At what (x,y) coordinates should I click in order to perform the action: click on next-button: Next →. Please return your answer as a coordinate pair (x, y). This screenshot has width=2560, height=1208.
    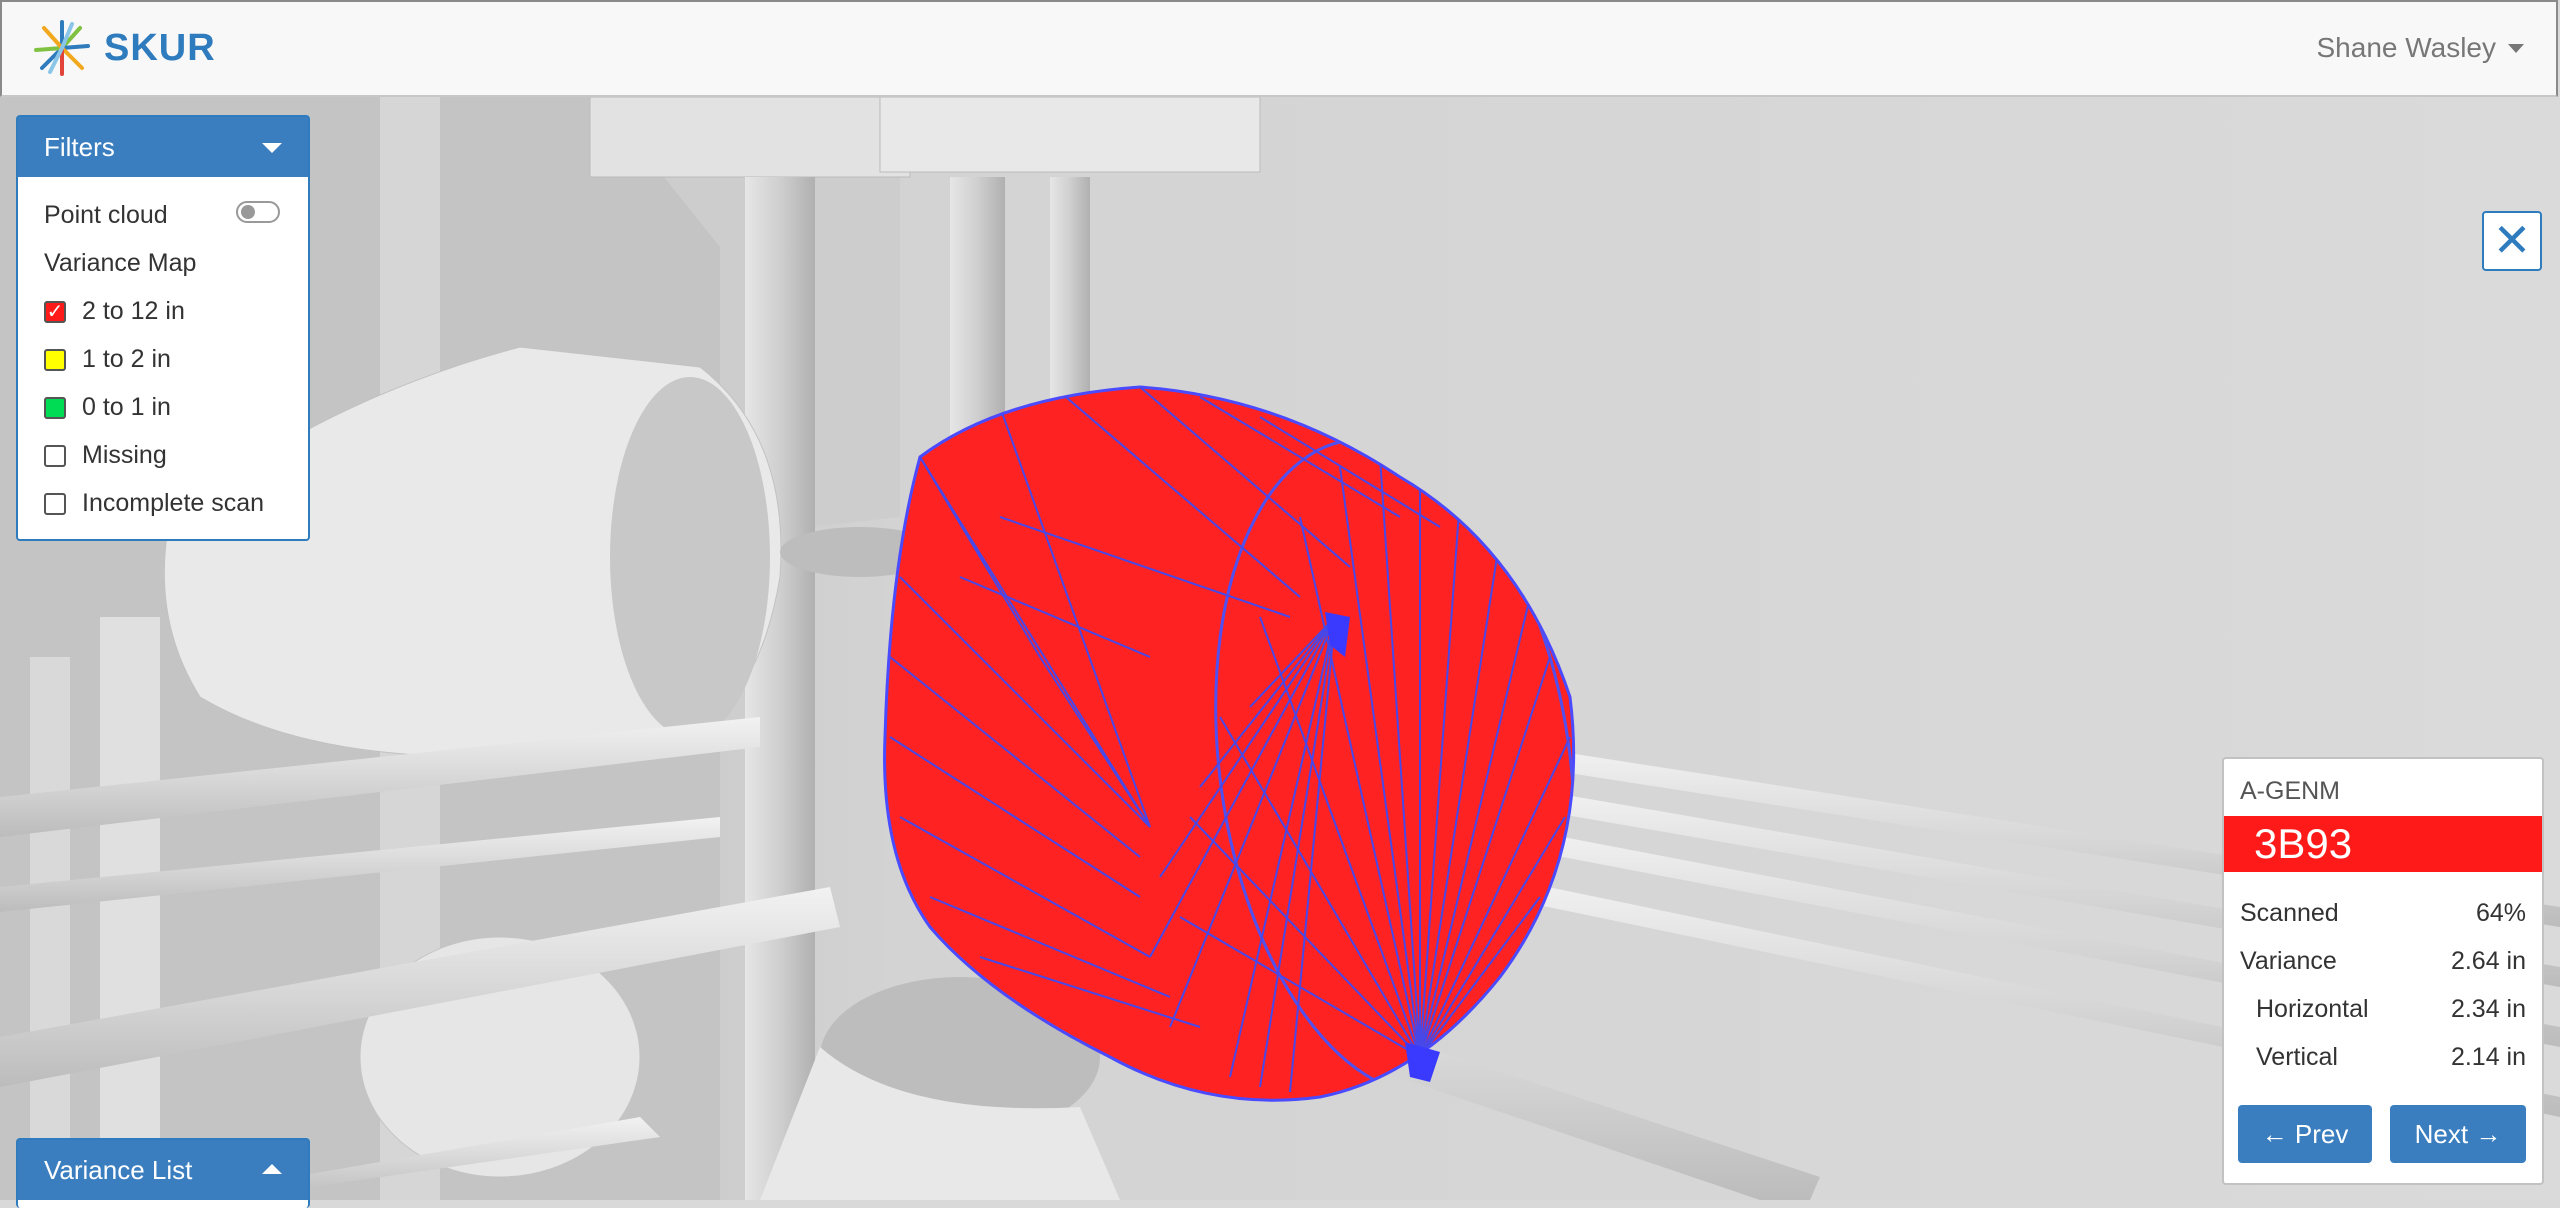
    Looking at the image, I should click on (2458, 1134).